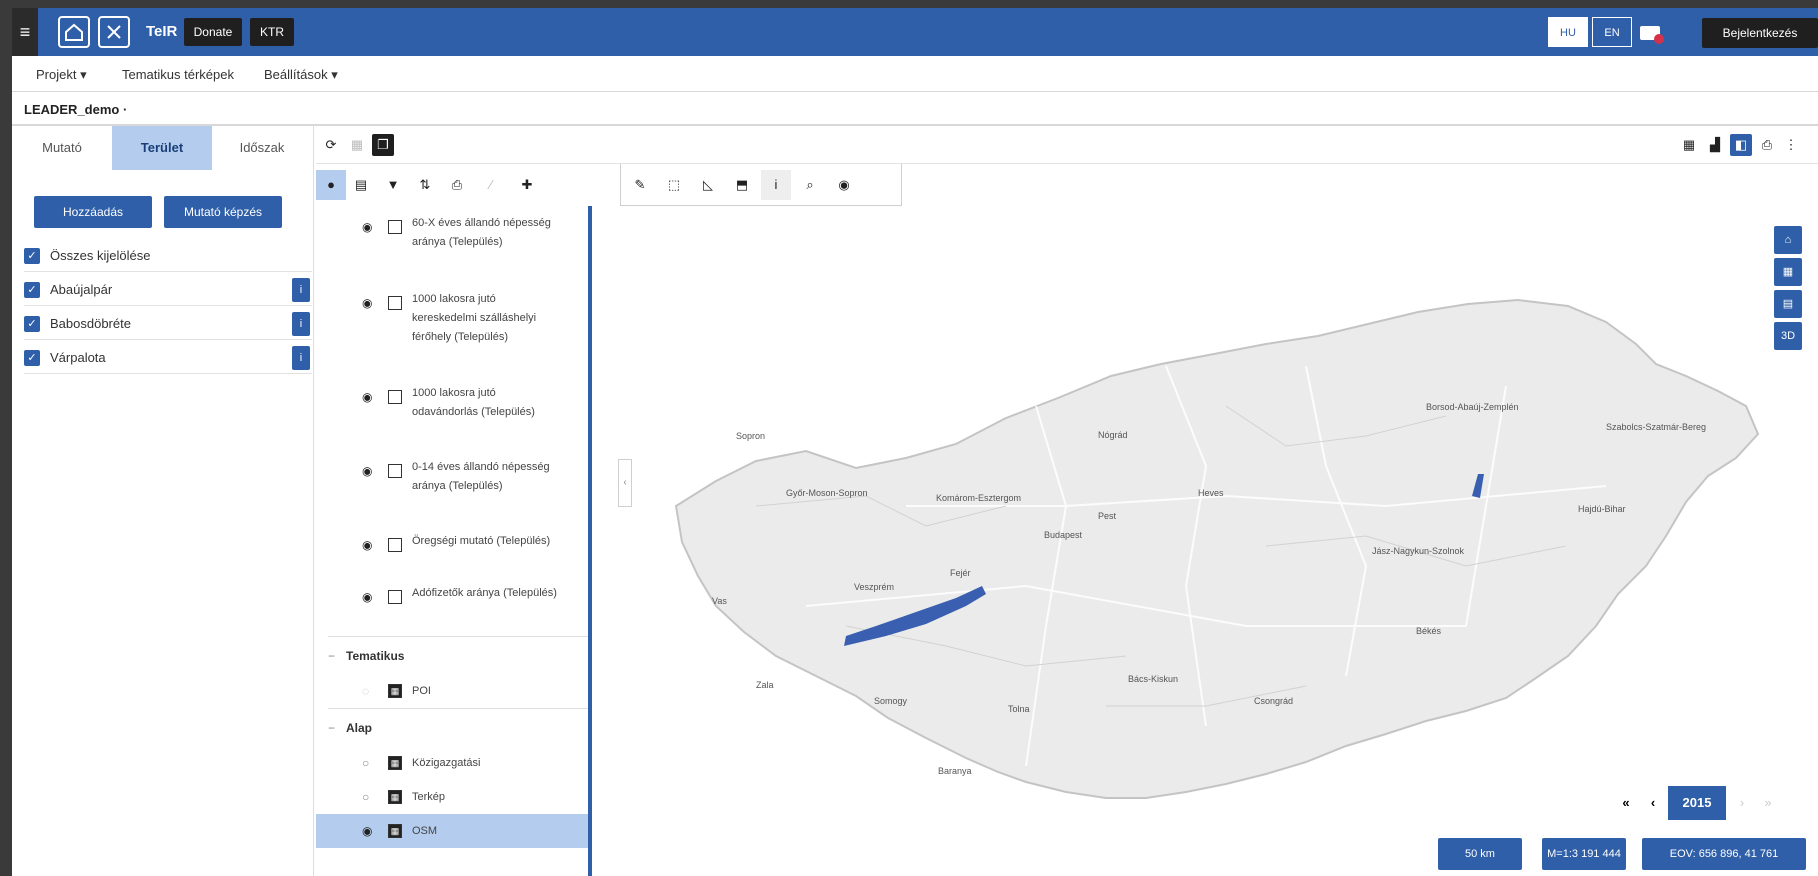 The width and height of the screenshot is (1818, 876). Describe the element at coordinates (891, 701) in the screenshot. I see `map-label: Somogy` at that location.